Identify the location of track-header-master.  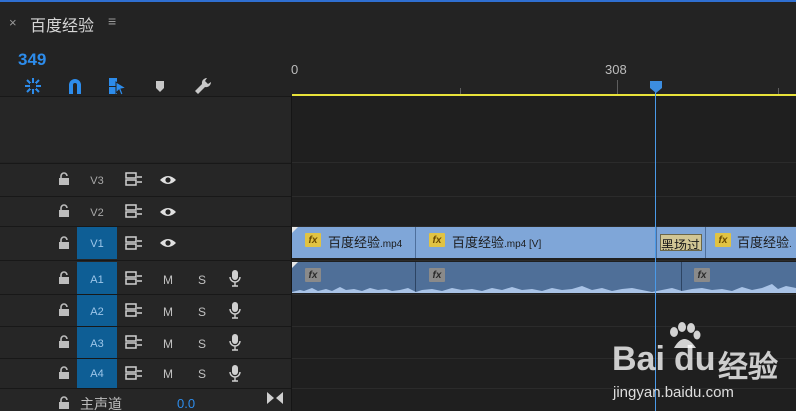
(145, 399).